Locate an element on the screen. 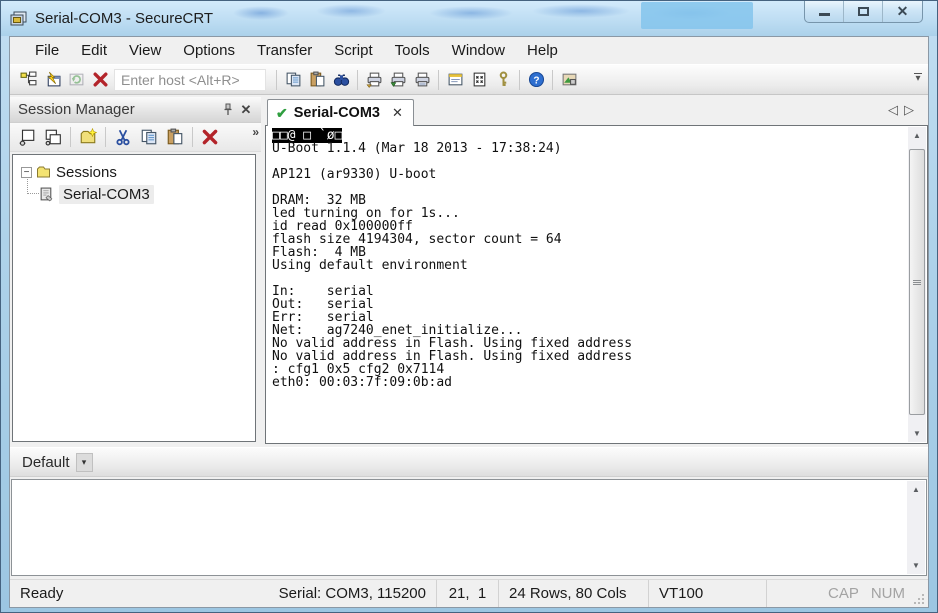  delete-x-icon is located at coordinates (210, 137).